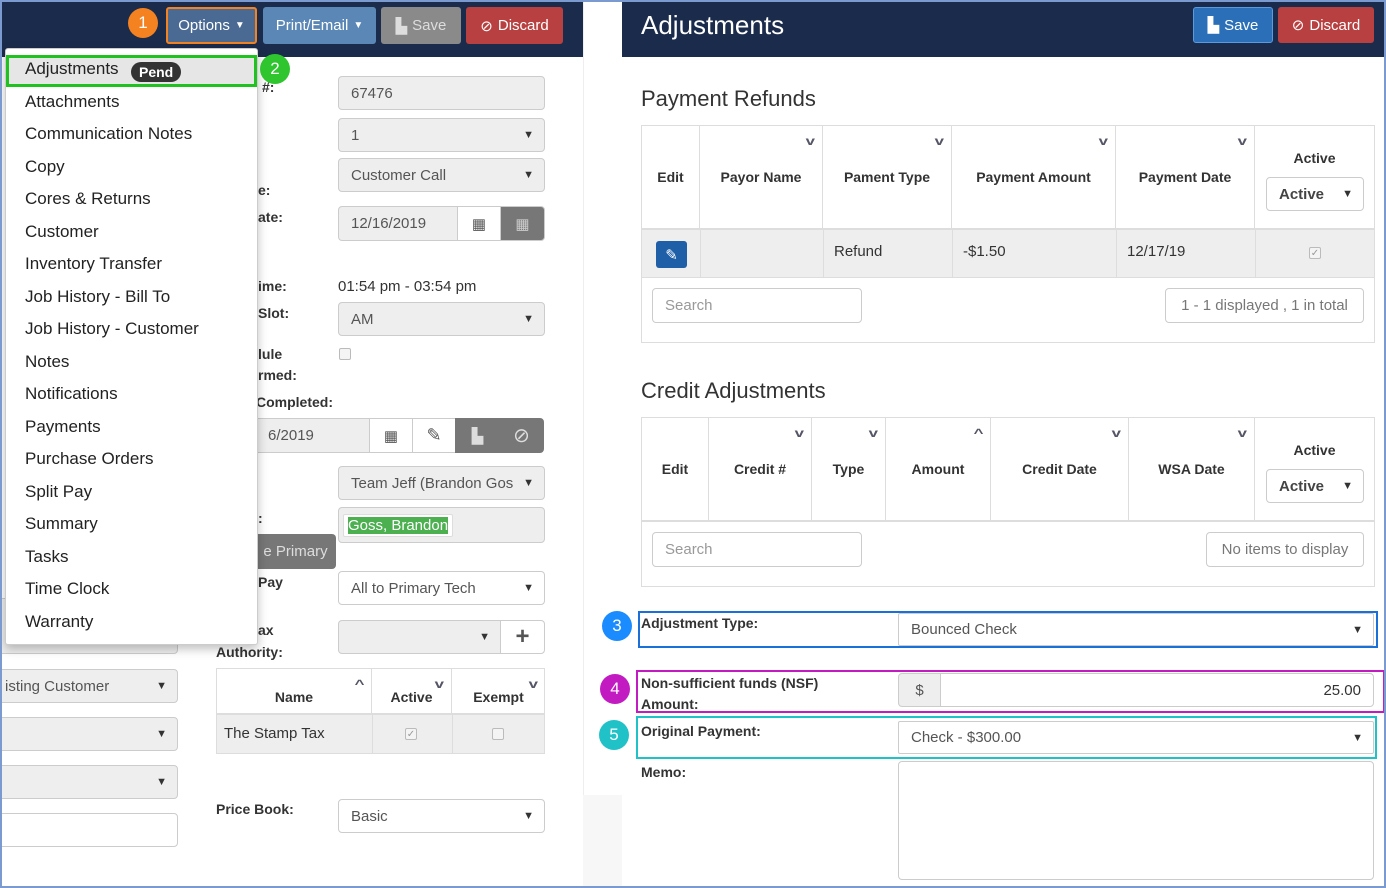  I want to click on callout-badge-5: 5, so click(614, 735).